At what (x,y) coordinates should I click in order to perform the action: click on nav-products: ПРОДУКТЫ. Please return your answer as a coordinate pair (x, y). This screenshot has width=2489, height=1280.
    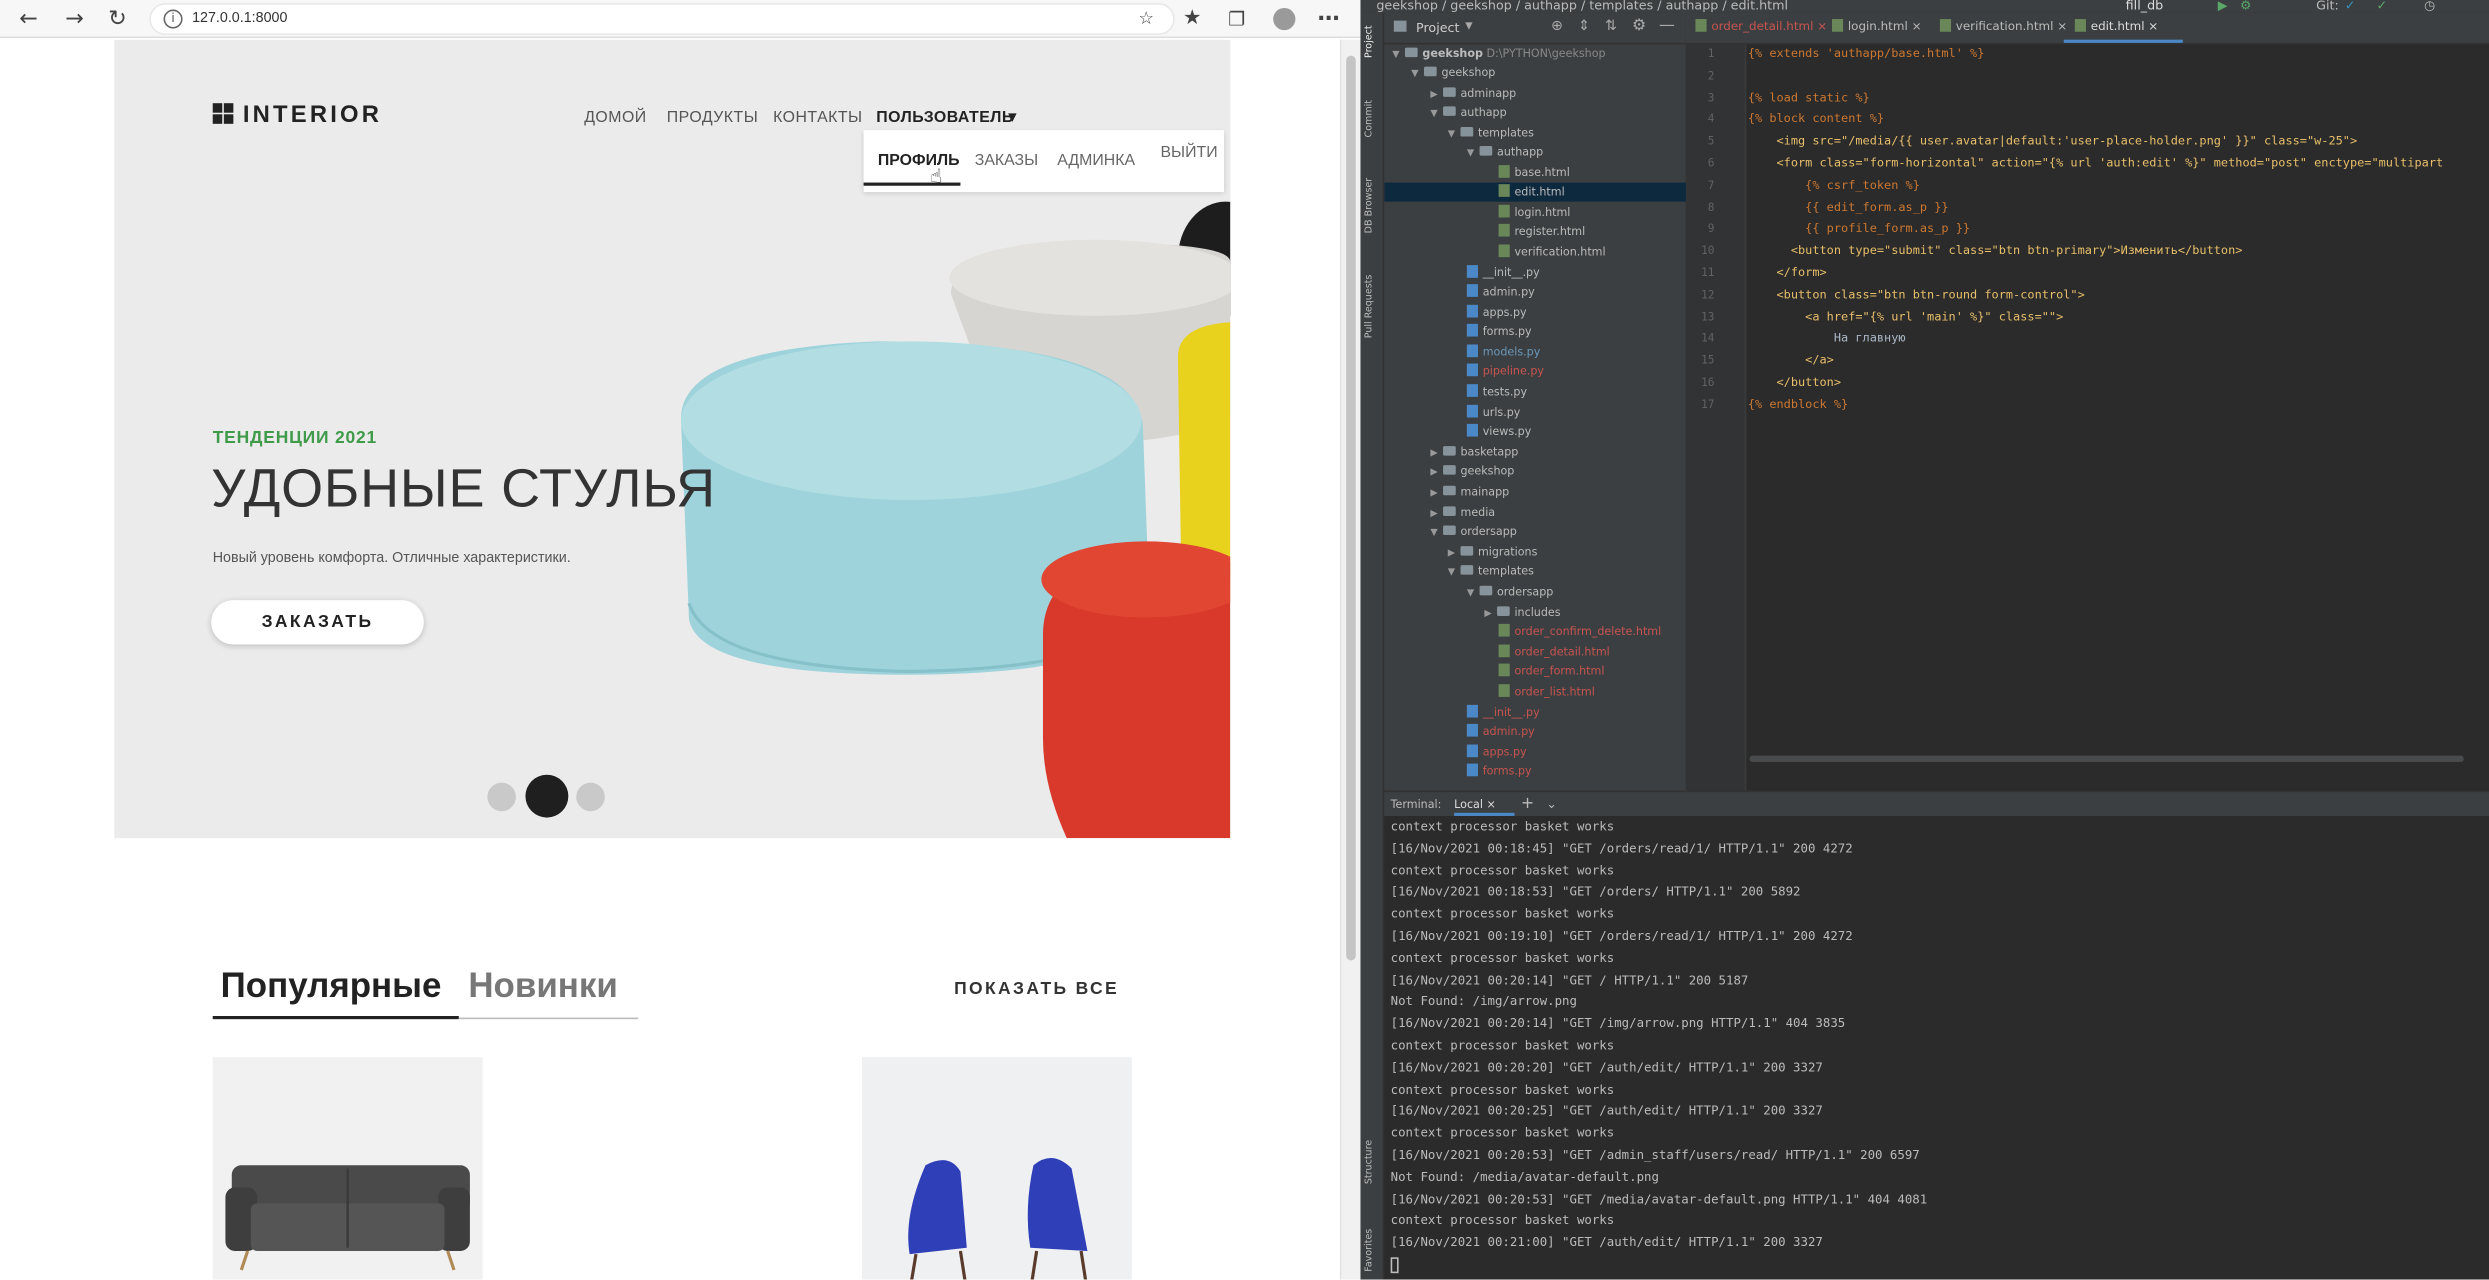
    Looking at the image, I should click on (712, 118).